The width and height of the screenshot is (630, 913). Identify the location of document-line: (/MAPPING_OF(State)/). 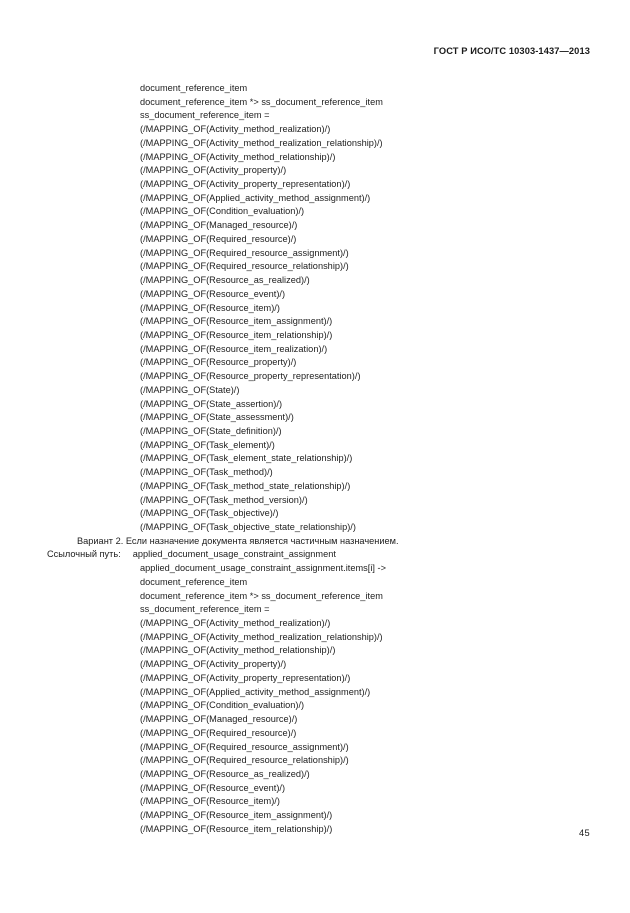
(190, 389).